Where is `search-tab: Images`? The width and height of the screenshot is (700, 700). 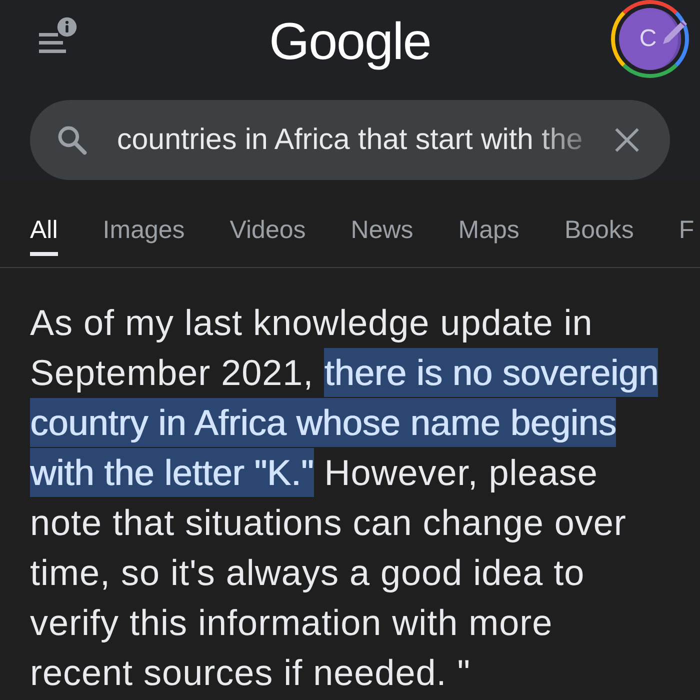
search-tab: Images is located at coordinates (143, 232).